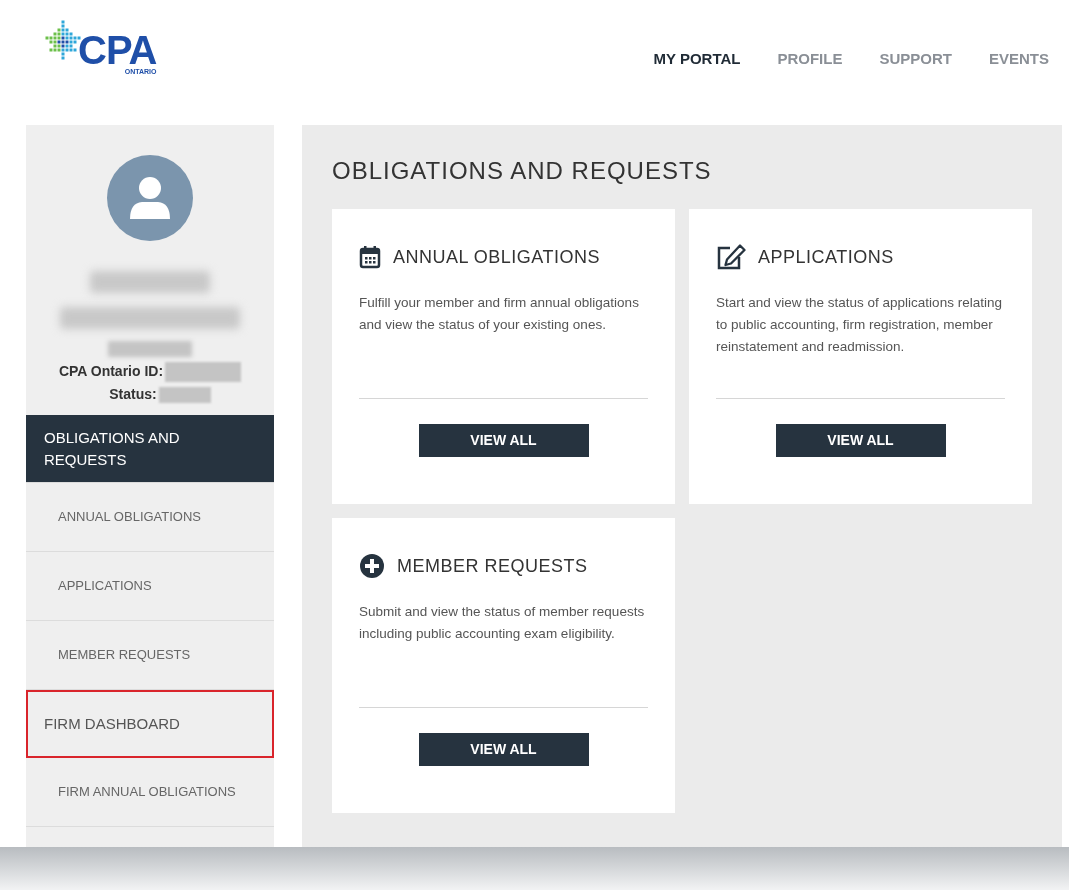 This screenshot has height=890, width=1069. Describe the element at coordinates (859, 325) in the screenshot. I see `card-description: Start and view the status of applications relating to public accounting, firm registration, member reinstatement and readmission.` at that location.